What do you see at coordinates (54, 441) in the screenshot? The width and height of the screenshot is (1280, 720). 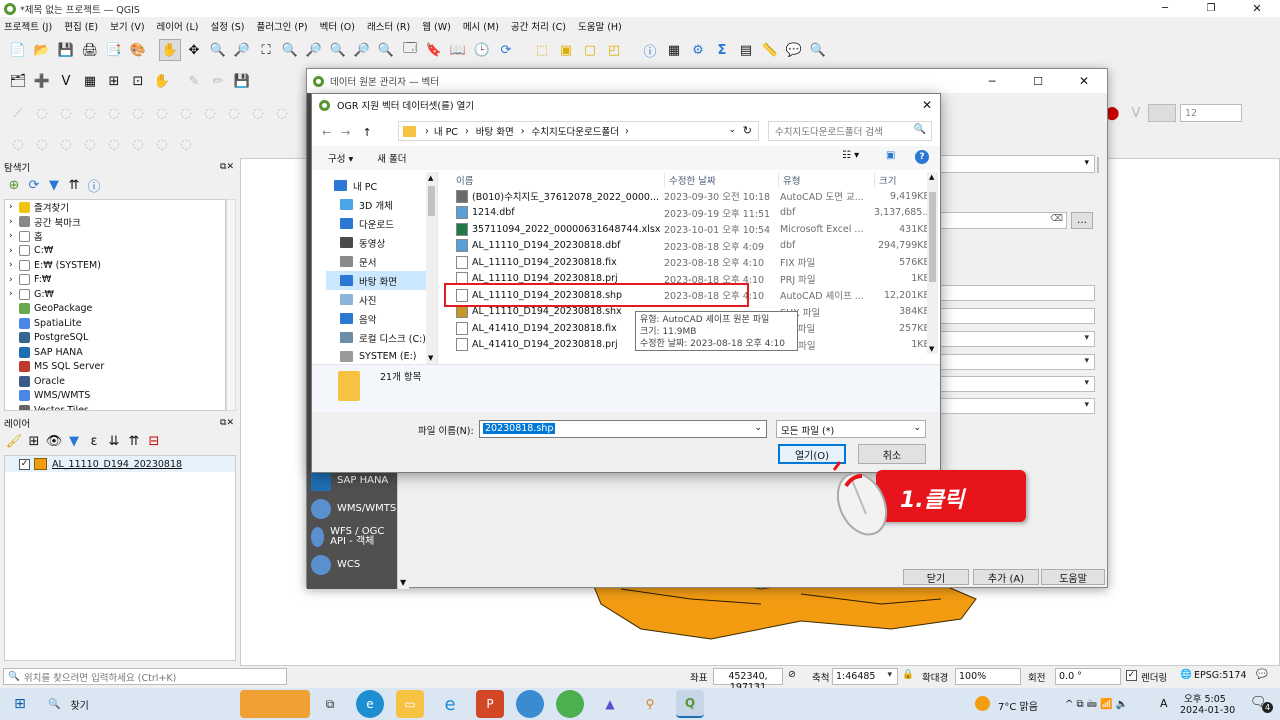 I see `visibility-icon: 👁` at bounding box center [54, 441].